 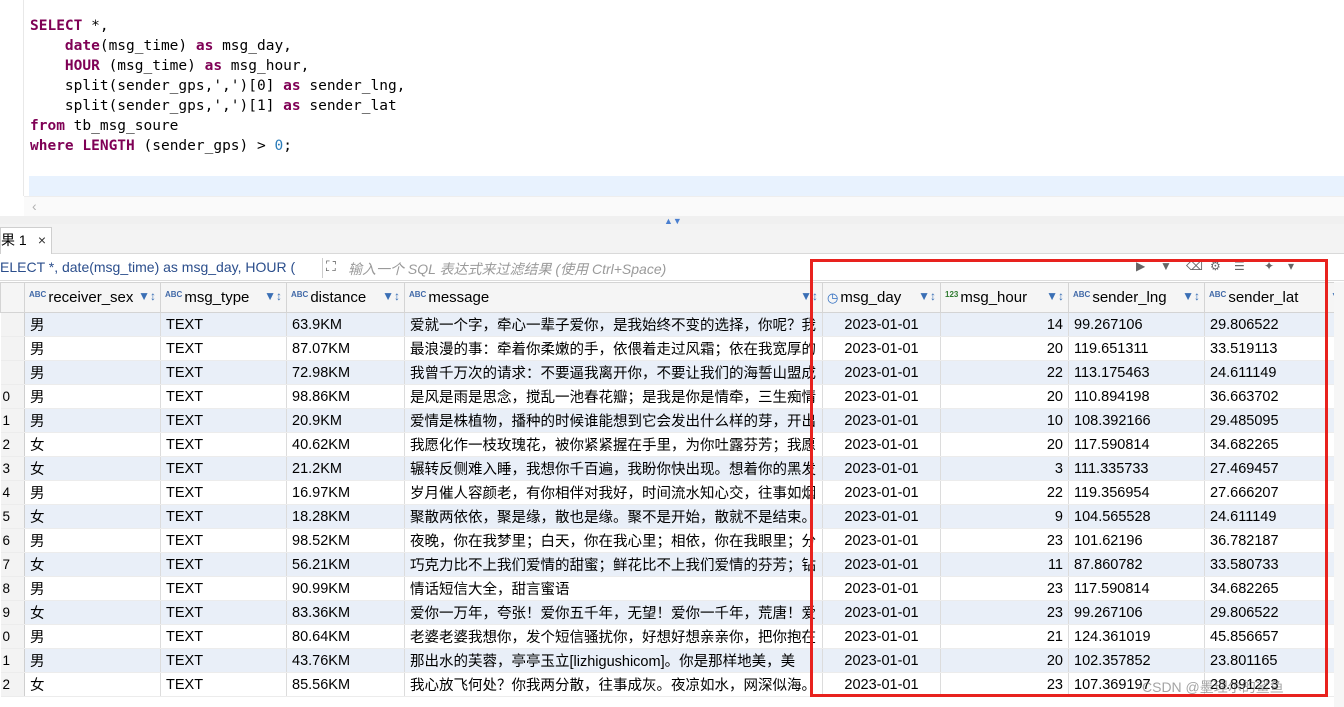 I want to click on code-line: where LENGTH (sender_gps) > 0;, so click(x=217, y=146).